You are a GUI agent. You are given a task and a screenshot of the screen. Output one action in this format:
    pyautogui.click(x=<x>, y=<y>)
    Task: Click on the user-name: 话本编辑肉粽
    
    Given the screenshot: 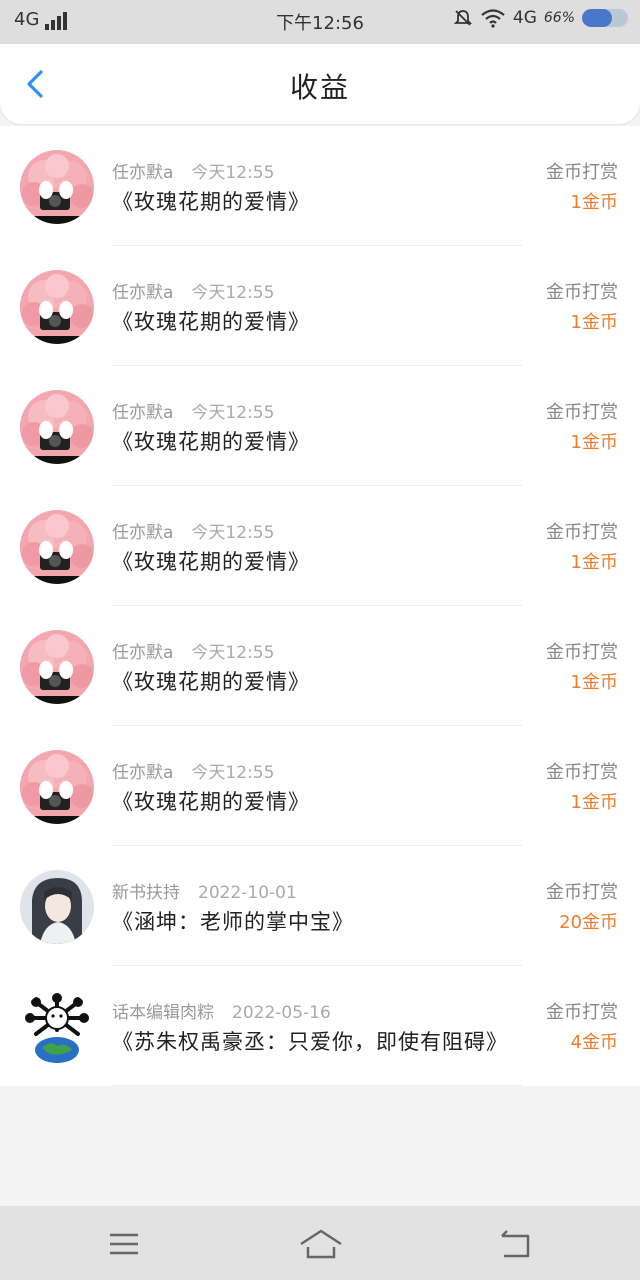 What is the action you would take?
    pyautogui.click(x=163, y=1013)
    